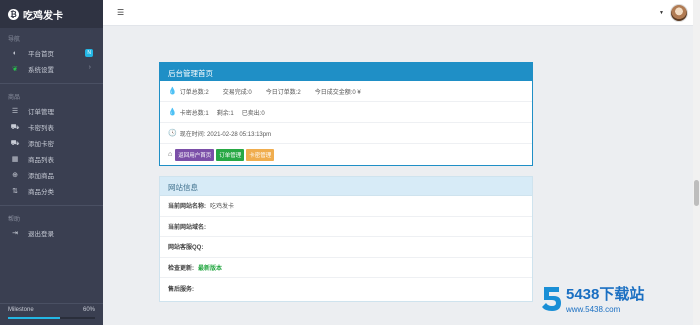 The image size is (700, 325). Describe the element at coordinates (41, 160) in the screenshot. I see `sidebar-item-label: 商品列表` at that location.